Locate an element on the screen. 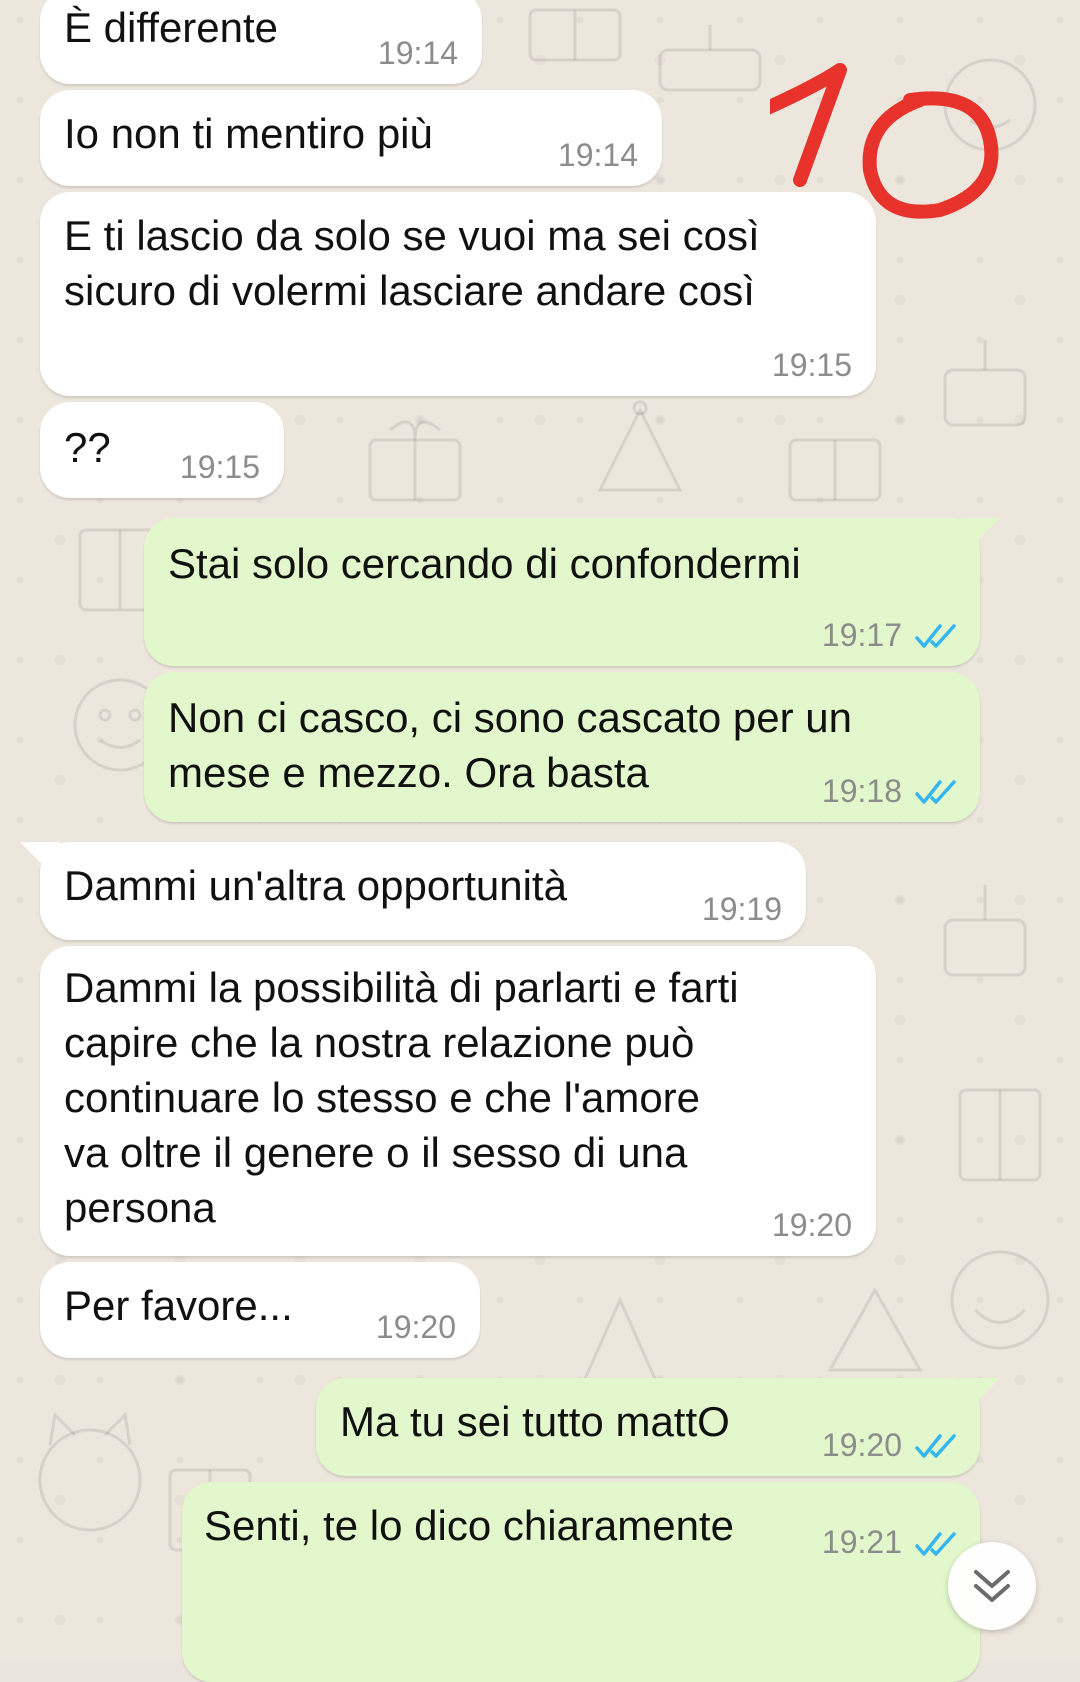 This screenshot has height=1682, width=1080. message-time: 19:19 is located at coordinates (741, 909).